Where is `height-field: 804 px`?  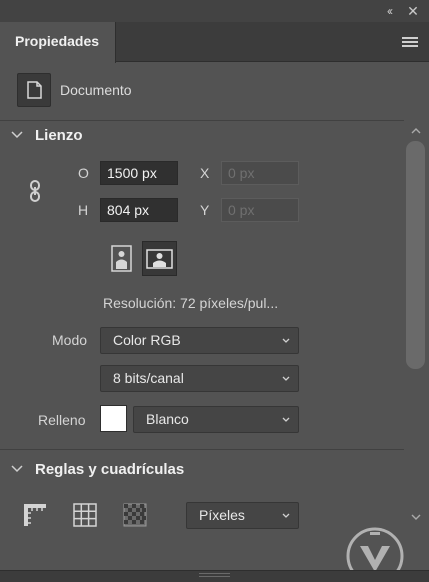 height-field: 804 px is located at coordinates (139, 210).